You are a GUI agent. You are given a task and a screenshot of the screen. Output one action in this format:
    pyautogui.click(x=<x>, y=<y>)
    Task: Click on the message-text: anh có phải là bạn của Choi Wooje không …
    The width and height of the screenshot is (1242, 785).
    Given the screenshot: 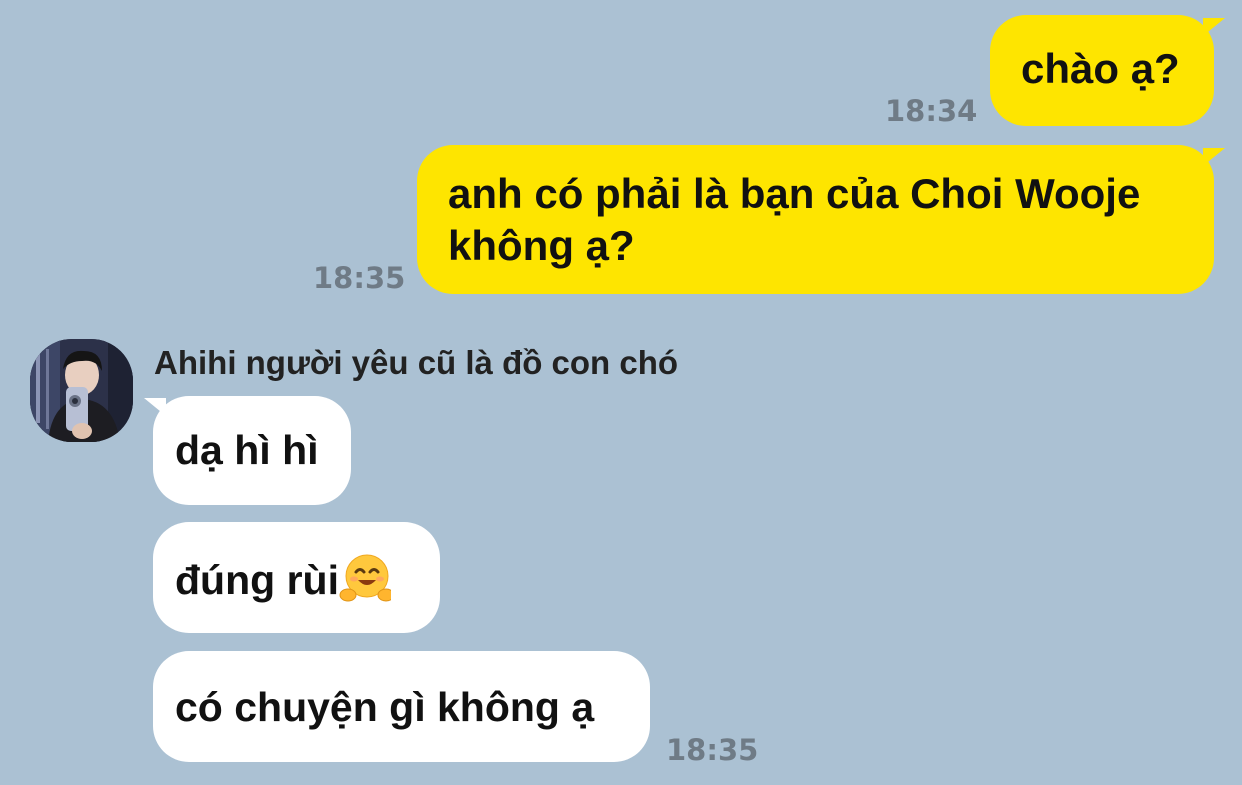 What is the action you would take?
    pyautogui.click(x=794, y=219)
    